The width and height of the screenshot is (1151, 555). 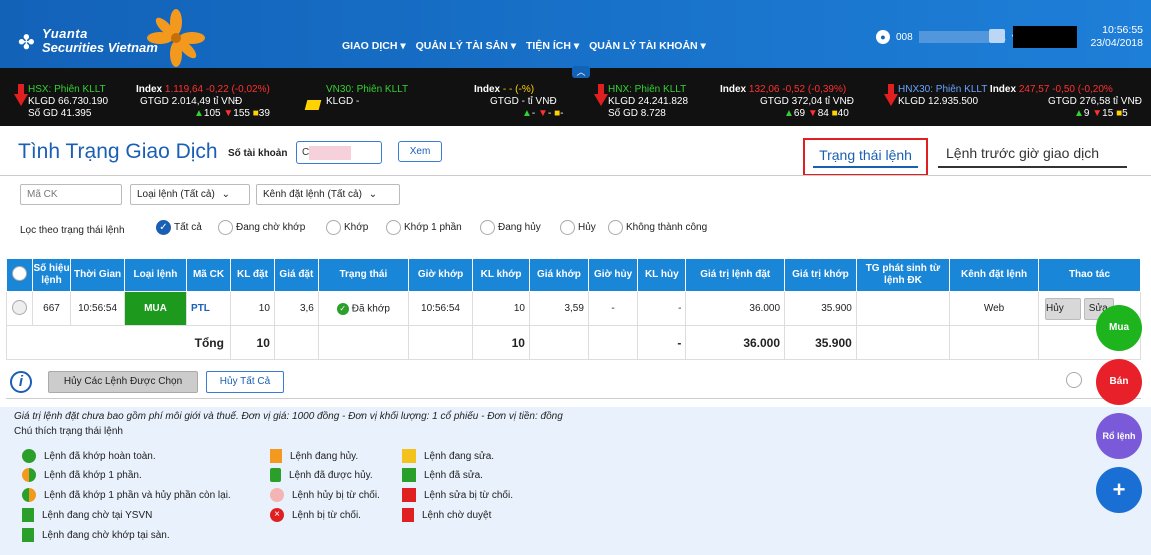 What do you see at coordinates (252, 275) in the screenshot?
I see `col-header: KL đặt` at bounding box center [252, 275].